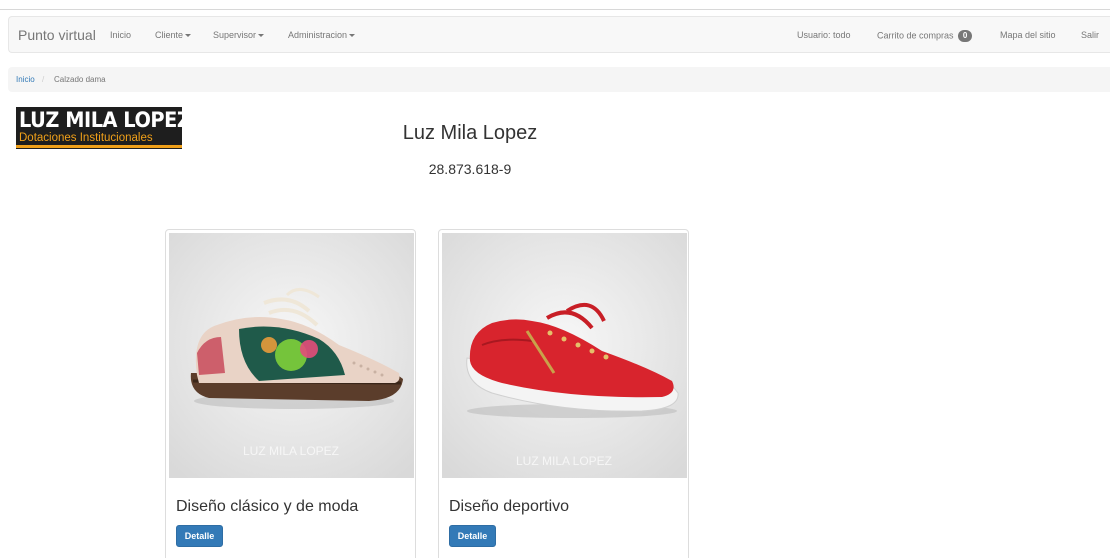  I want to click on nav-item-inicio: Inicio, so click(120, 35).